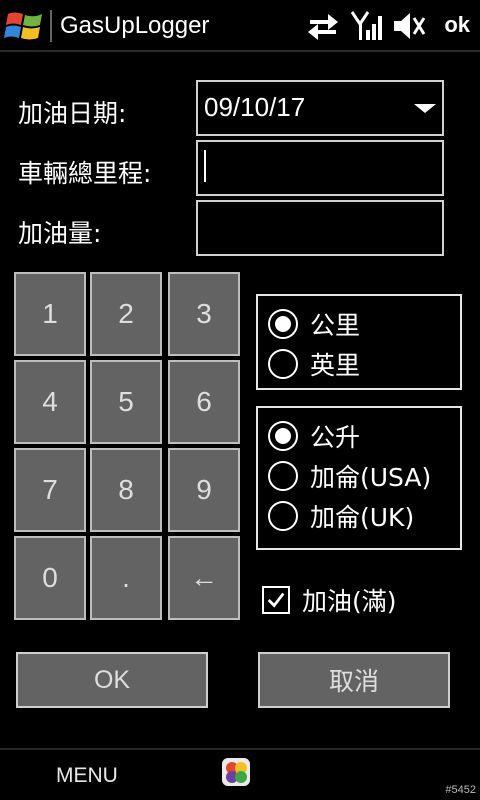 Image resolution: width=480 pixels, height=800 pixels. I want to click on date-dropdown: 09/10/17, so click(320, 108).